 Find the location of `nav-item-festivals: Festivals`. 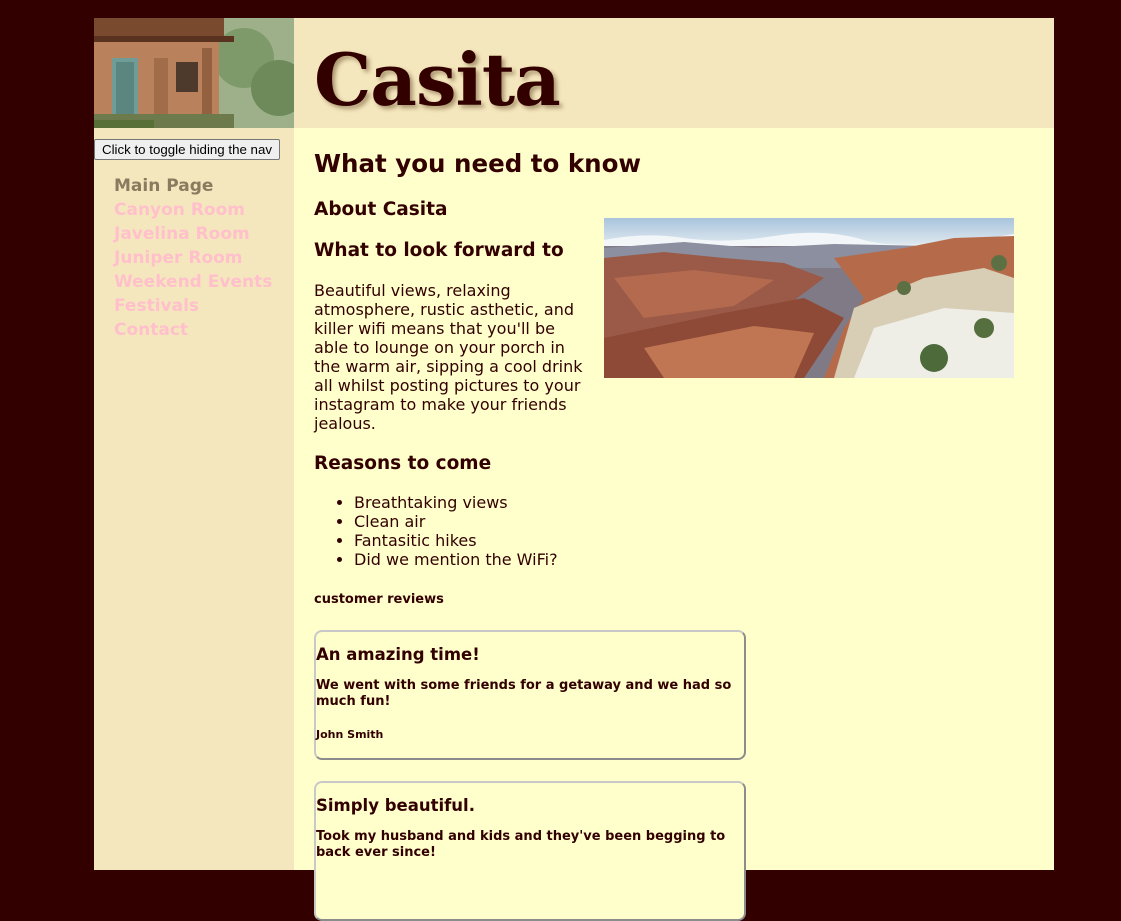

nav-item-festivals: Festivals is located at coordinates (193, 306).